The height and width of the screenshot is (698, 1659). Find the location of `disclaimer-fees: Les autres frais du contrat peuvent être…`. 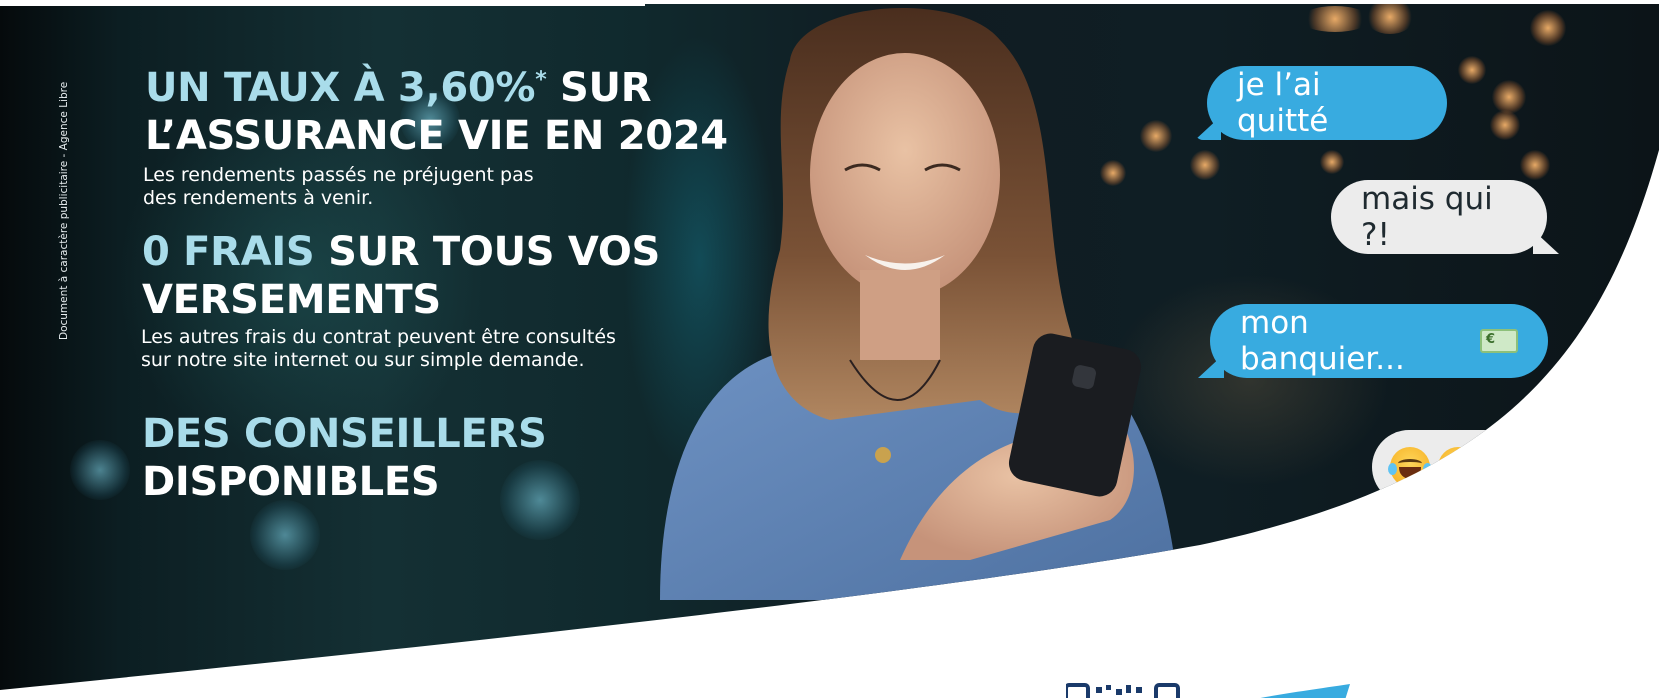

disclaimer-fees: Les autres frais du contrat peuvent être… is located at coordinates (378, 349).